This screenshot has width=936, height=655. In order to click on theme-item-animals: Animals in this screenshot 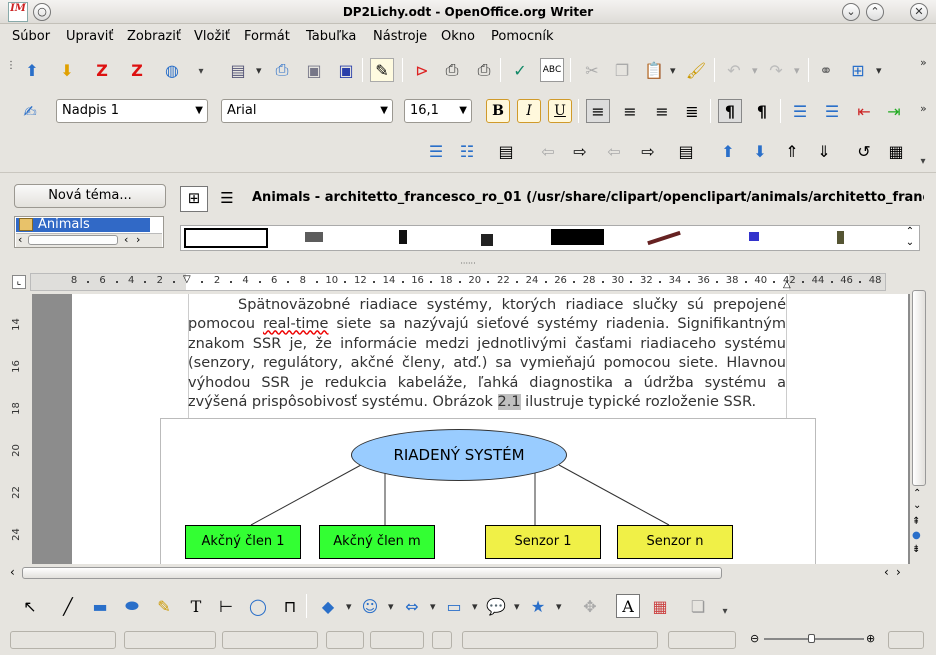, I will do `click(83, 225)`.